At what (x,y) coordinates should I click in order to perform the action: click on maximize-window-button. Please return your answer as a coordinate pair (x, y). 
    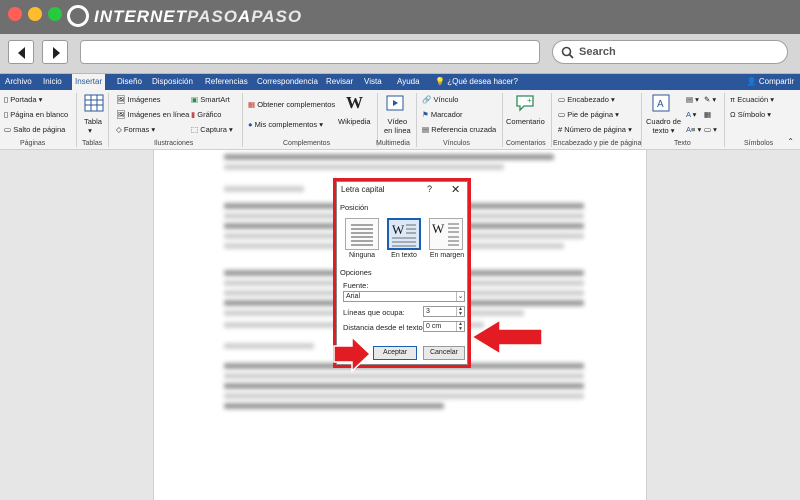
    Looking at the image, I should click on (55, 14).